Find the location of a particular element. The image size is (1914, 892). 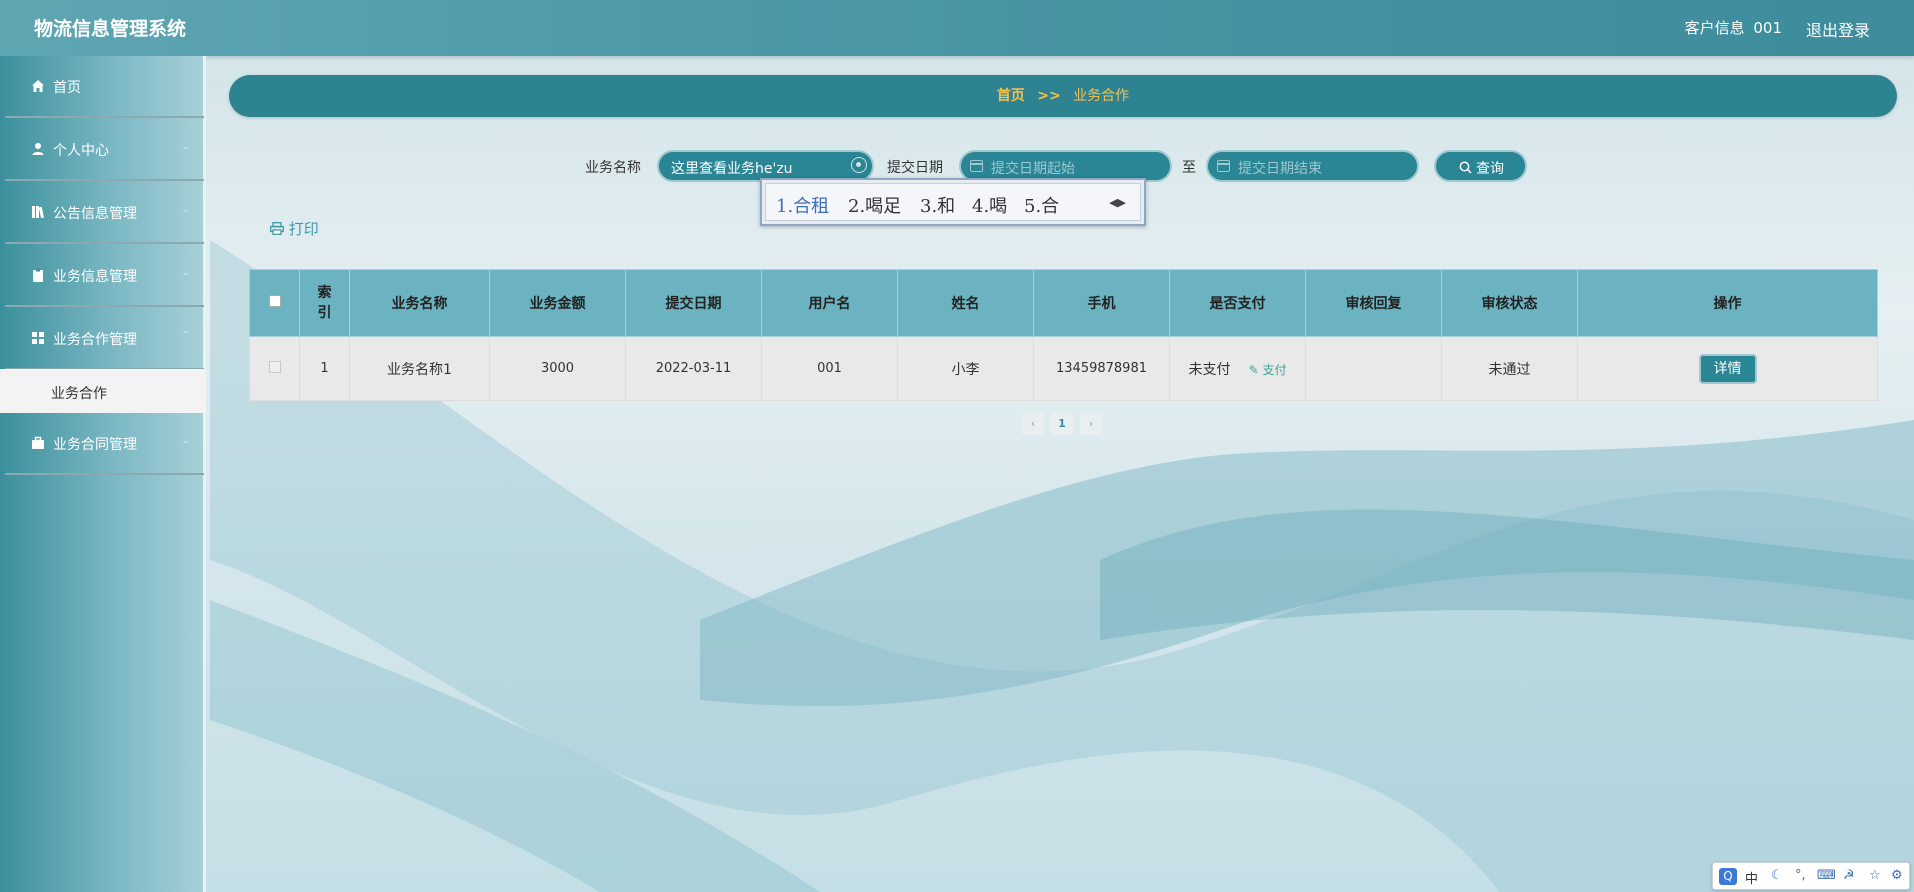

row-select-cell is located at coordinates (274, 368).